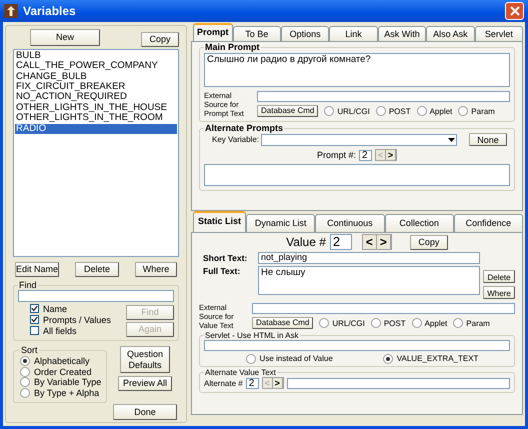 This screenshot has height=429, width=528. I want to click on tab: Dynamic List, so click(281, 223).